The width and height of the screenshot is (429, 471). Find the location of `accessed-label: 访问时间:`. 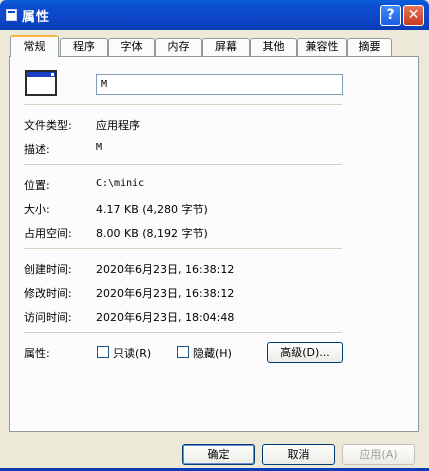

accessed-label: 访问时间: is located at coordinates (48, 317).